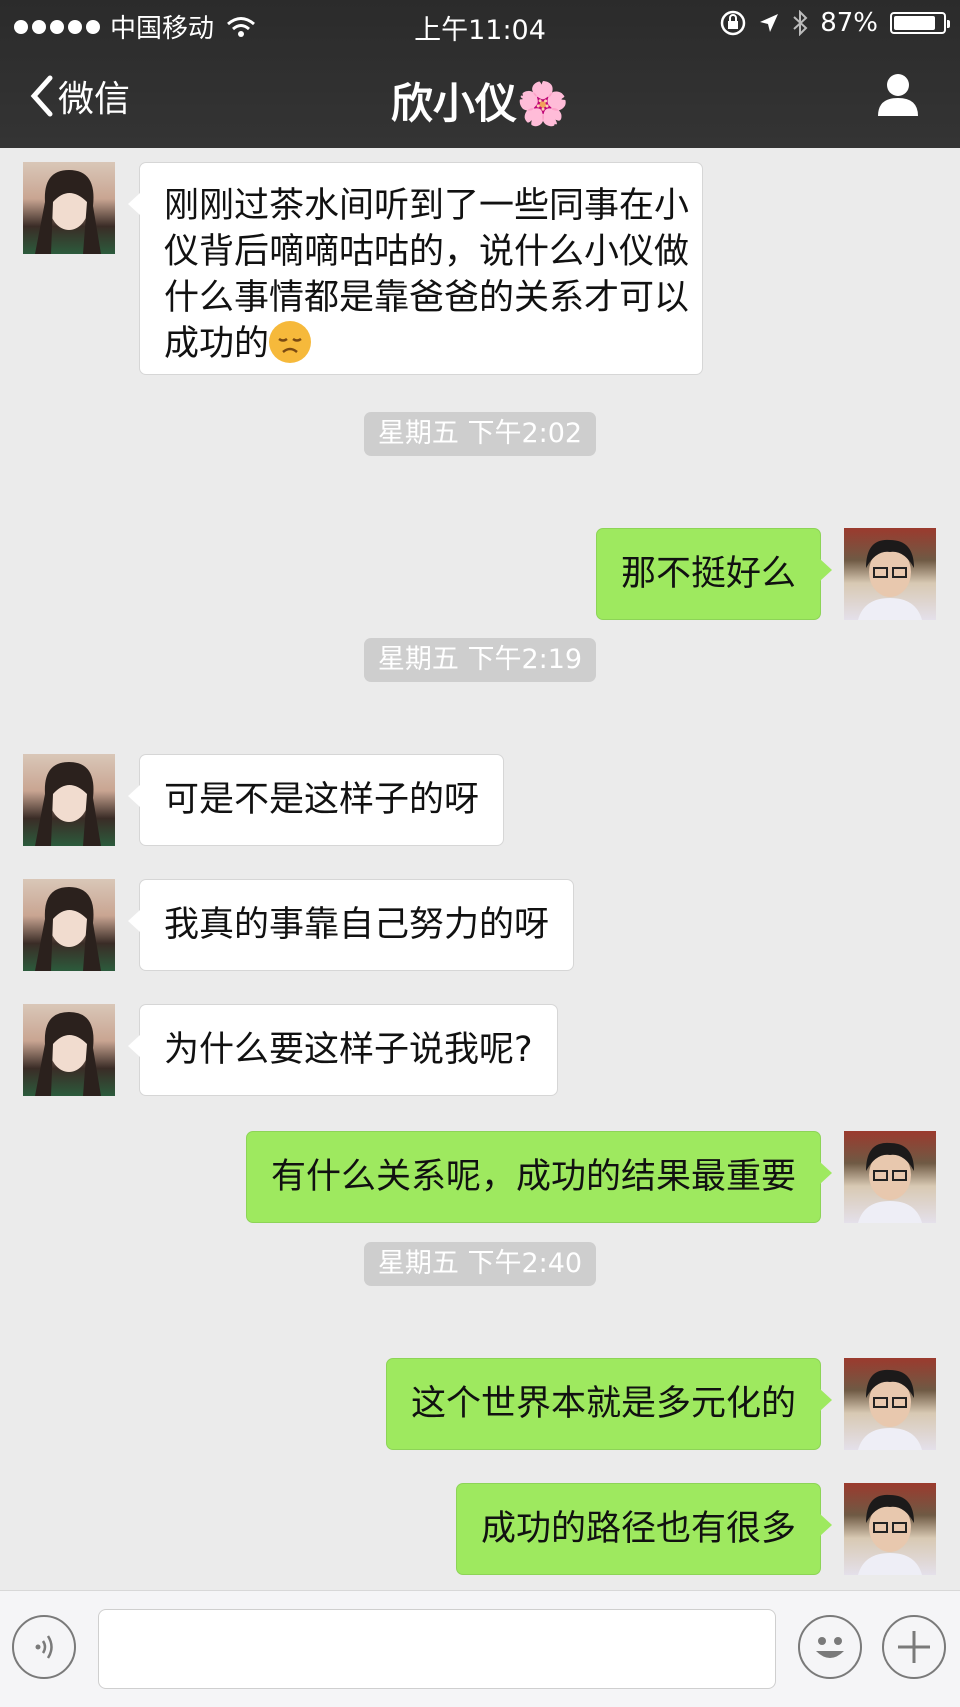 This screenshot has width=960, height=1707. Describe the element at coordinates (733, 23) in the screenshot. I see `rotation-lock-icon` at that location.